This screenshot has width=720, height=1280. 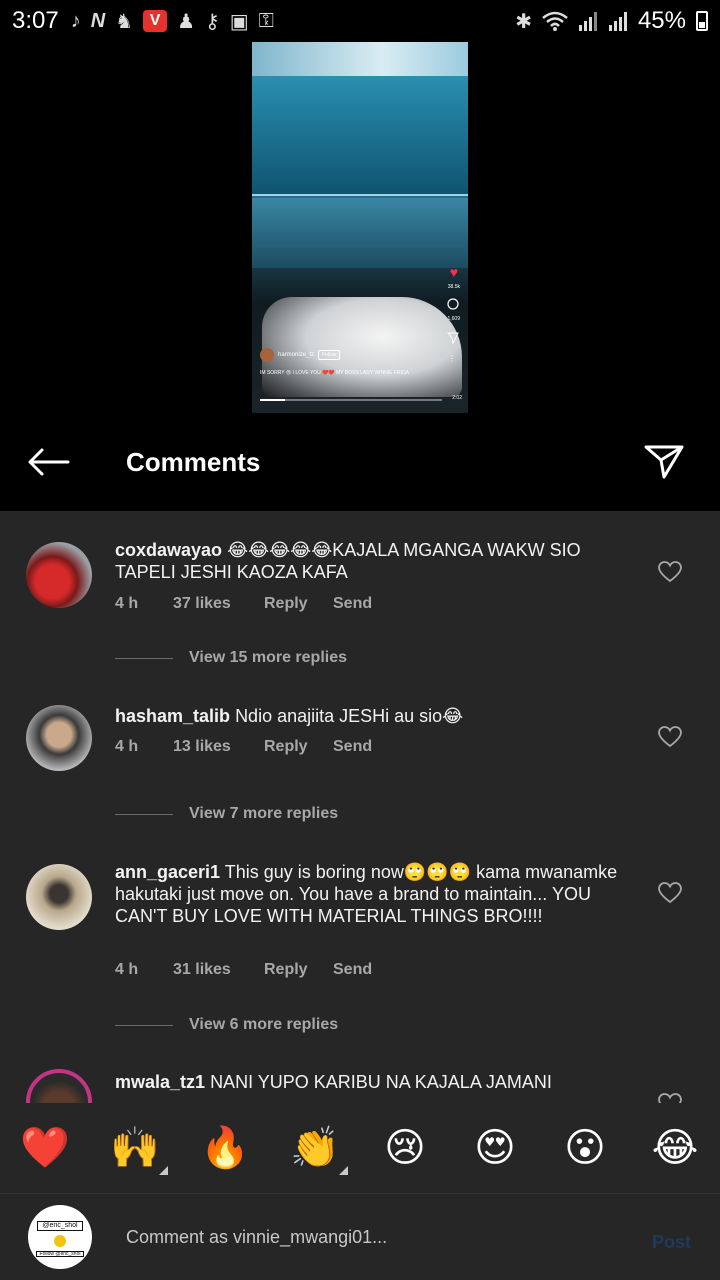 What do you see at coordinates (267, 355) in the screenshot?
I see `video-author-avatar` at bounding box center [267, 355].